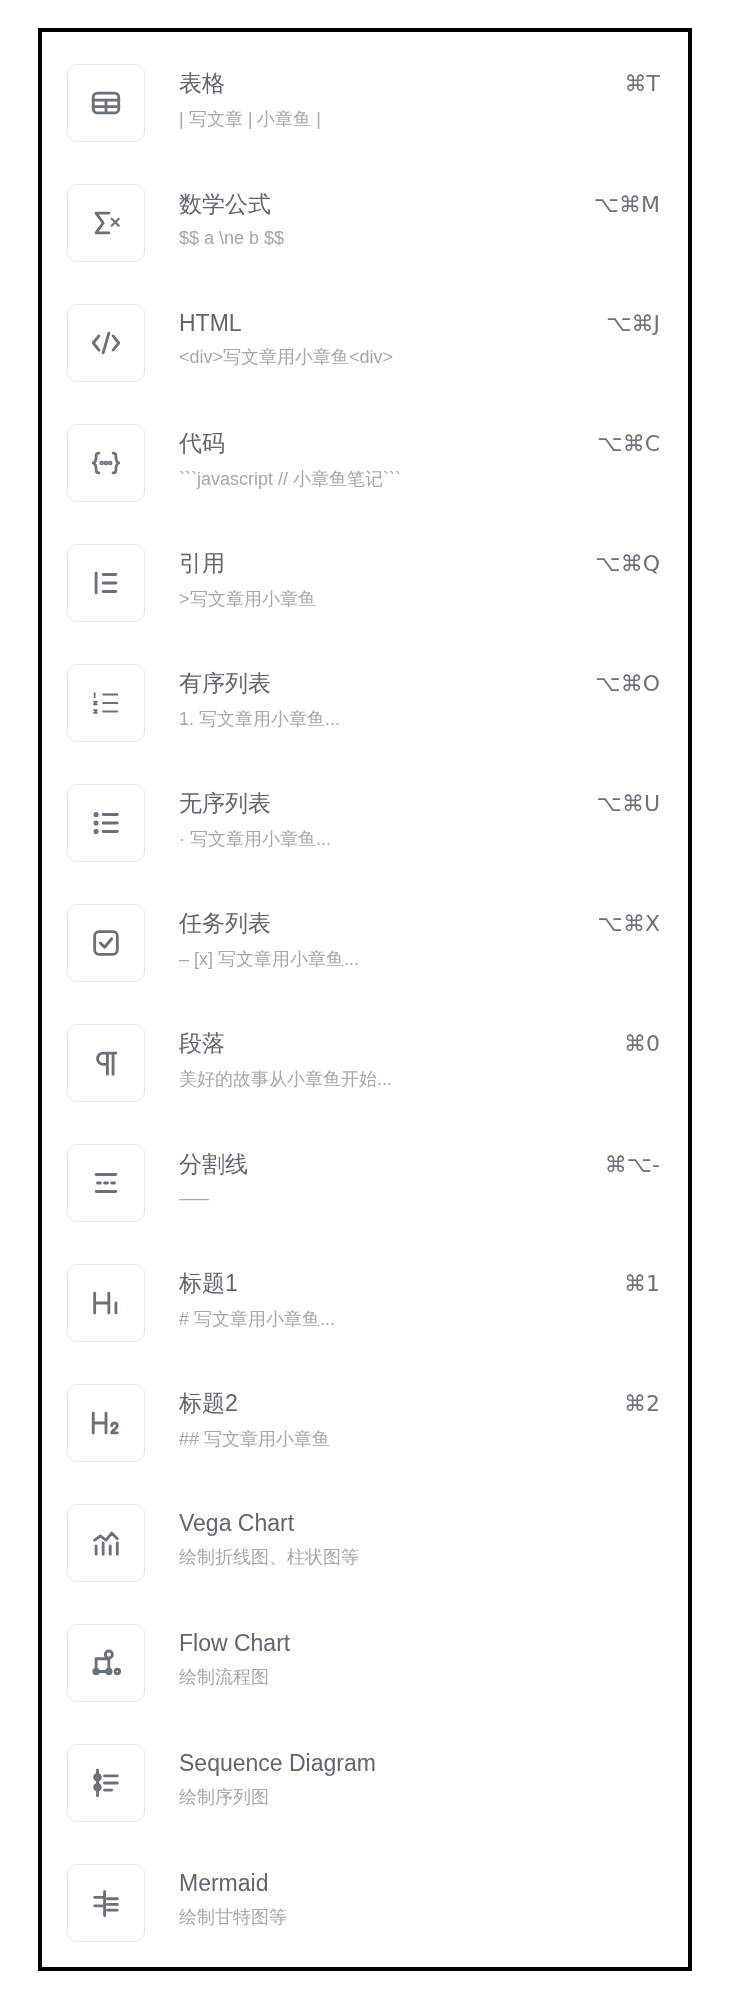  Describe the element at coordinates (287, 357) in the screenshot. I see `item-description: <div>写文章用小章鱼<div>` at that location.